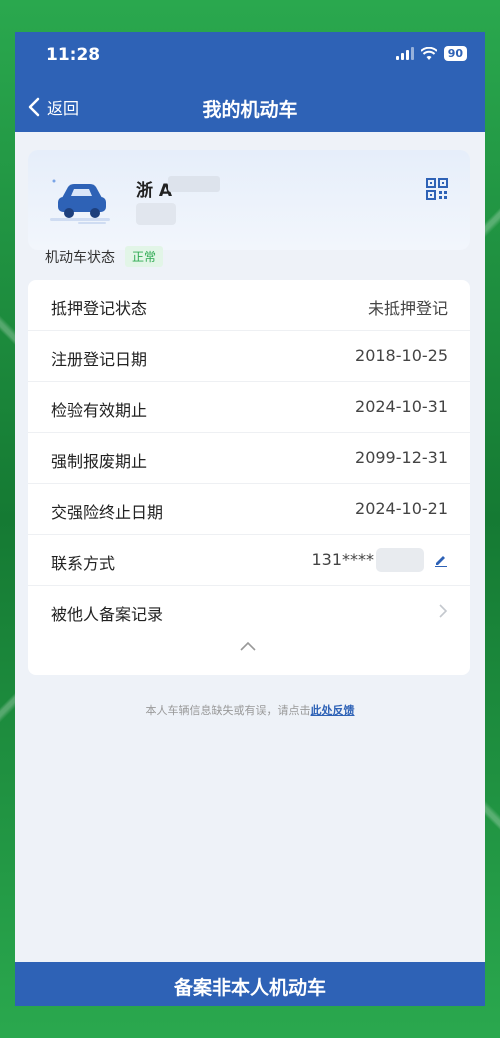  What do you see at coordinates (99, 461) in the screenshot?
I see `info-label: 强制报废期止` at bounding box center [99, 461].